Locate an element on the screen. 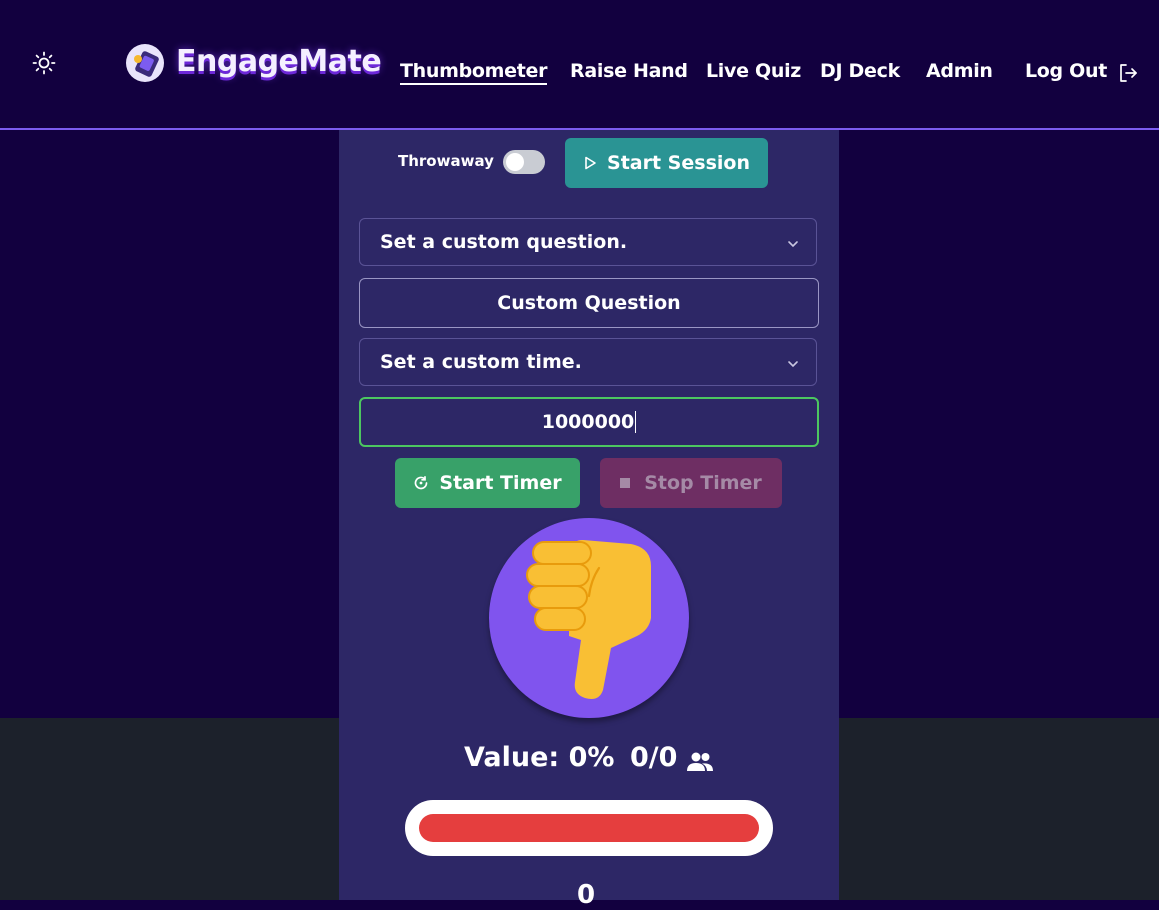 The width and height of the screenshot is (1159, 910). meter-bar is located at coordinates (589, 828).